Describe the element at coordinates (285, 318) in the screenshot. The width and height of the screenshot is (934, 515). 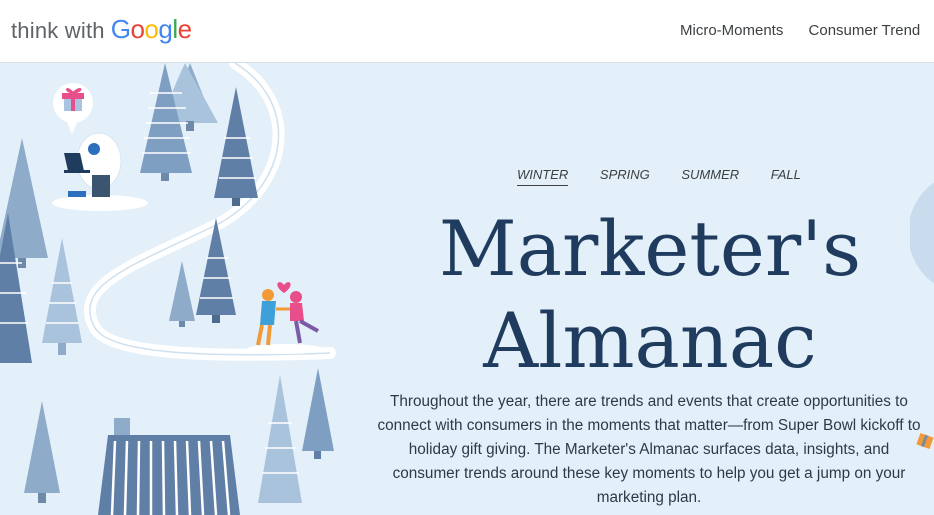
I see `skating-couple` at that location.